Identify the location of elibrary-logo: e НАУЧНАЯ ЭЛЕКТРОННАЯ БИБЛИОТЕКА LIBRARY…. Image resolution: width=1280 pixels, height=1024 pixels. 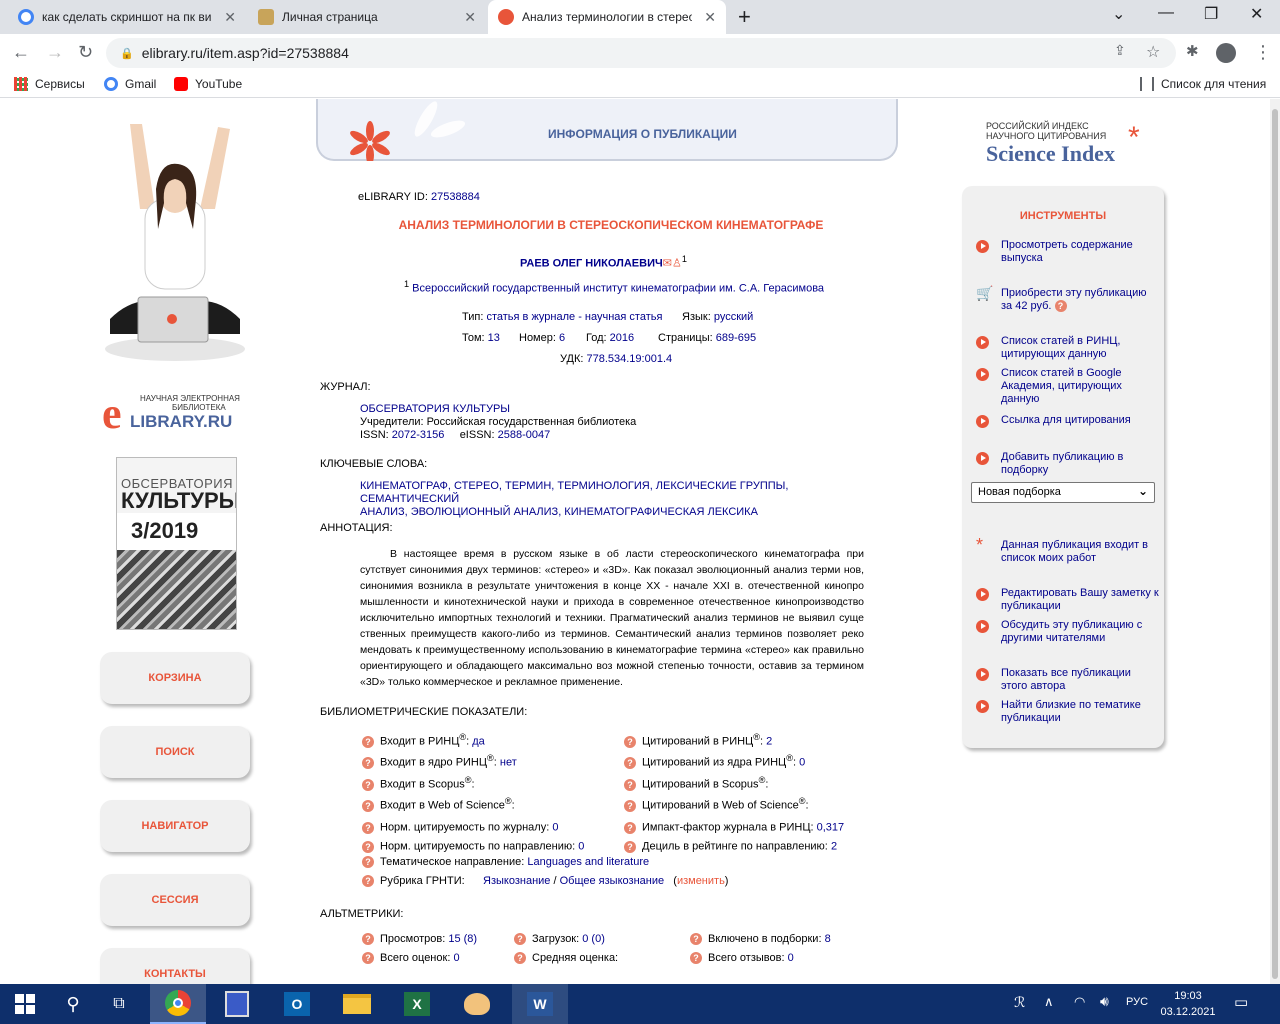
(177, 414).